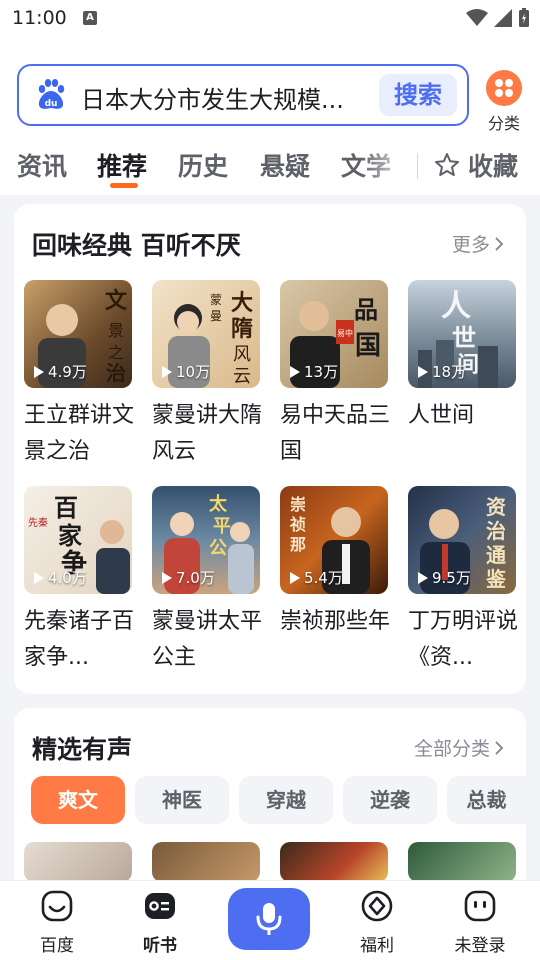 The image size is (540, 960). What do you see at coordinates (38, 522) in the screenshot?
I see `svg-text: 先秦` at bounding box center [38, 522].